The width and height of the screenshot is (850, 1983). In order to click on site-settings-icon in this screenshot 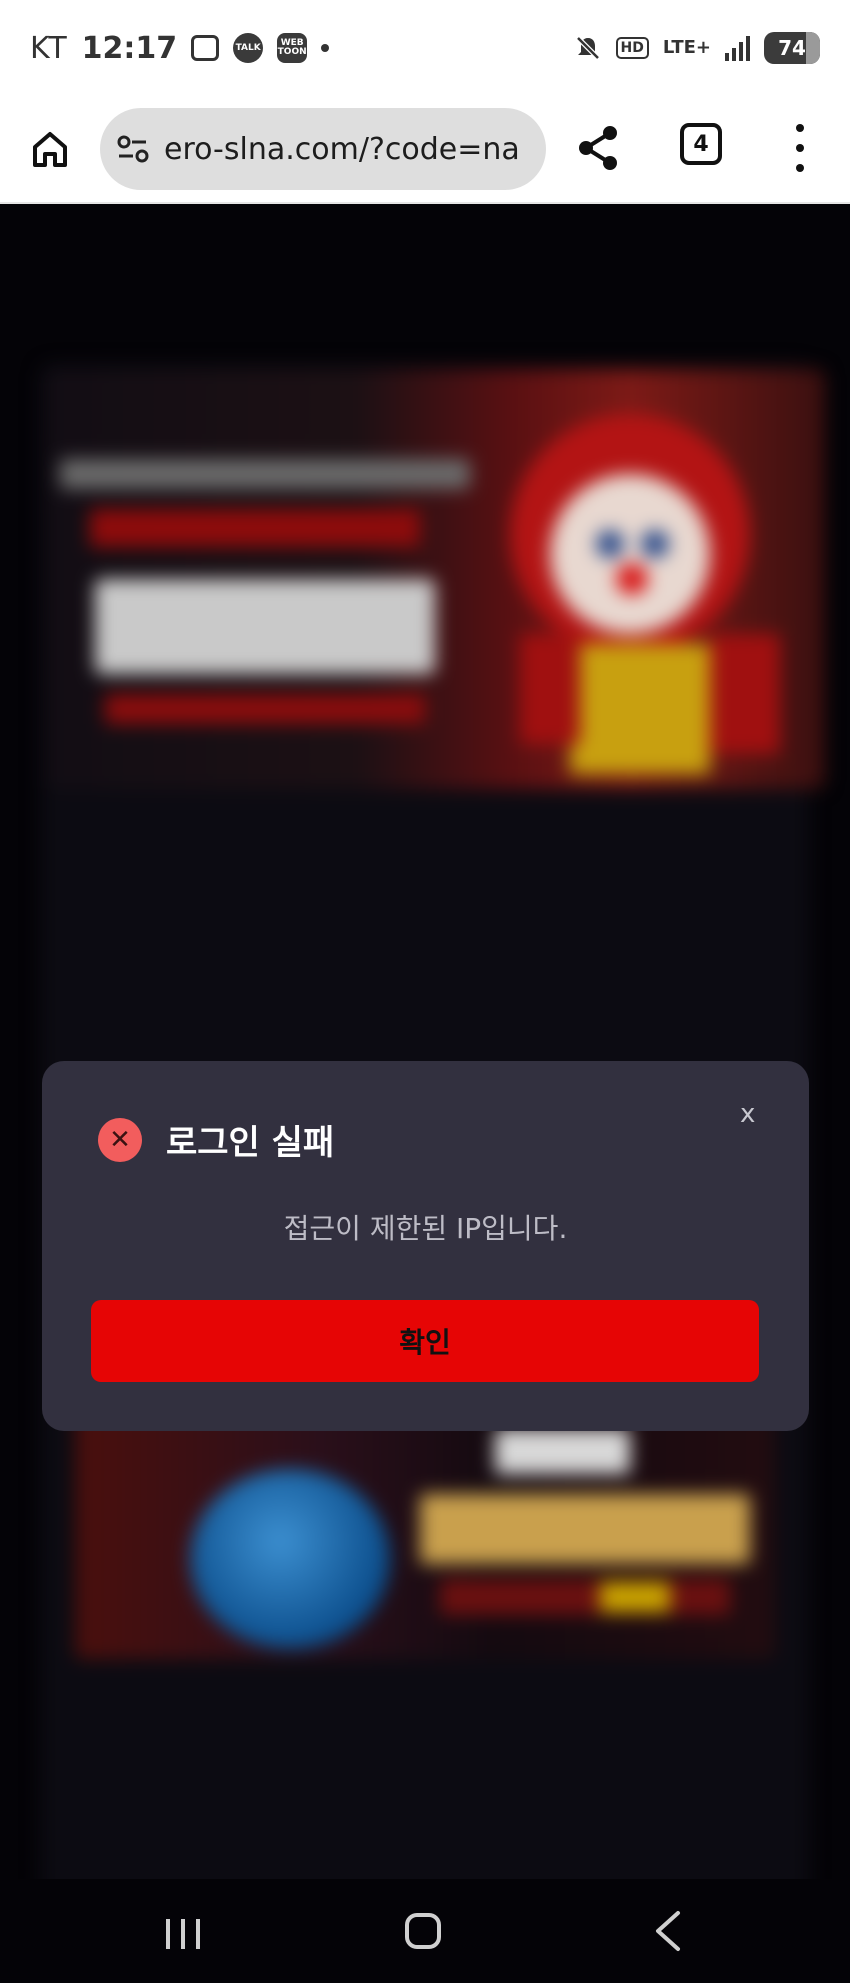, I will do `click(133, 149)`.